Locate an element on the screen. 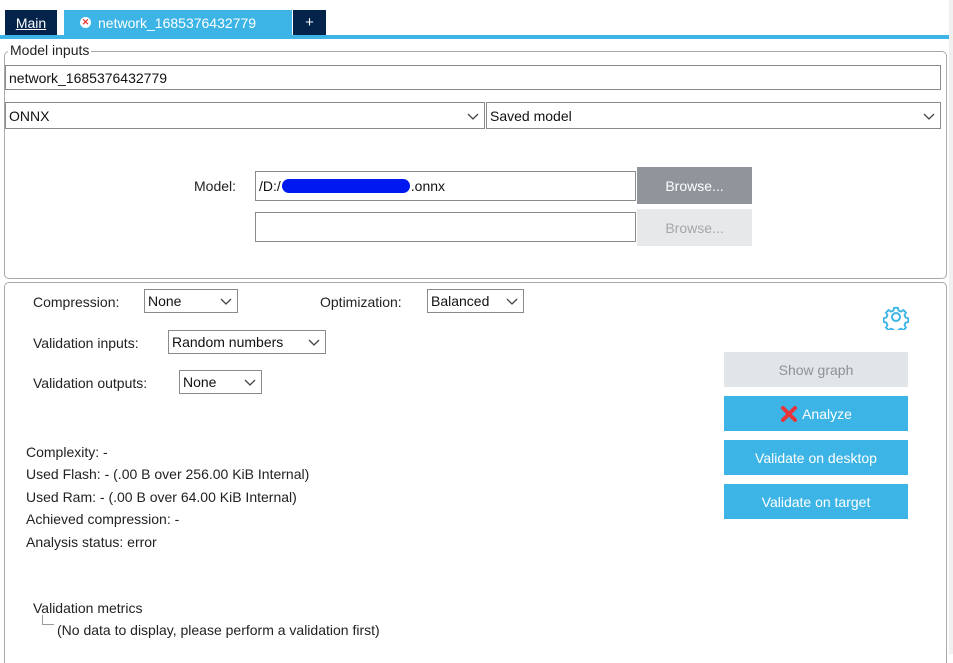  tab-network-label: network_1685376432779 is located at coordinates (177, 22).